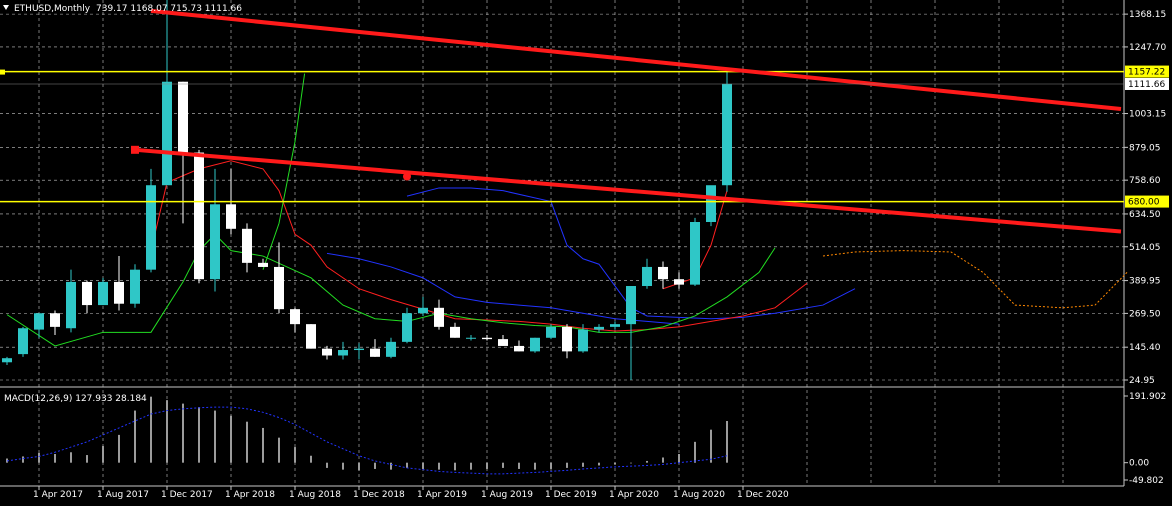 The image size is (1172, 506). I want to click on level-price-label: 680.00, so click(1144, 203).